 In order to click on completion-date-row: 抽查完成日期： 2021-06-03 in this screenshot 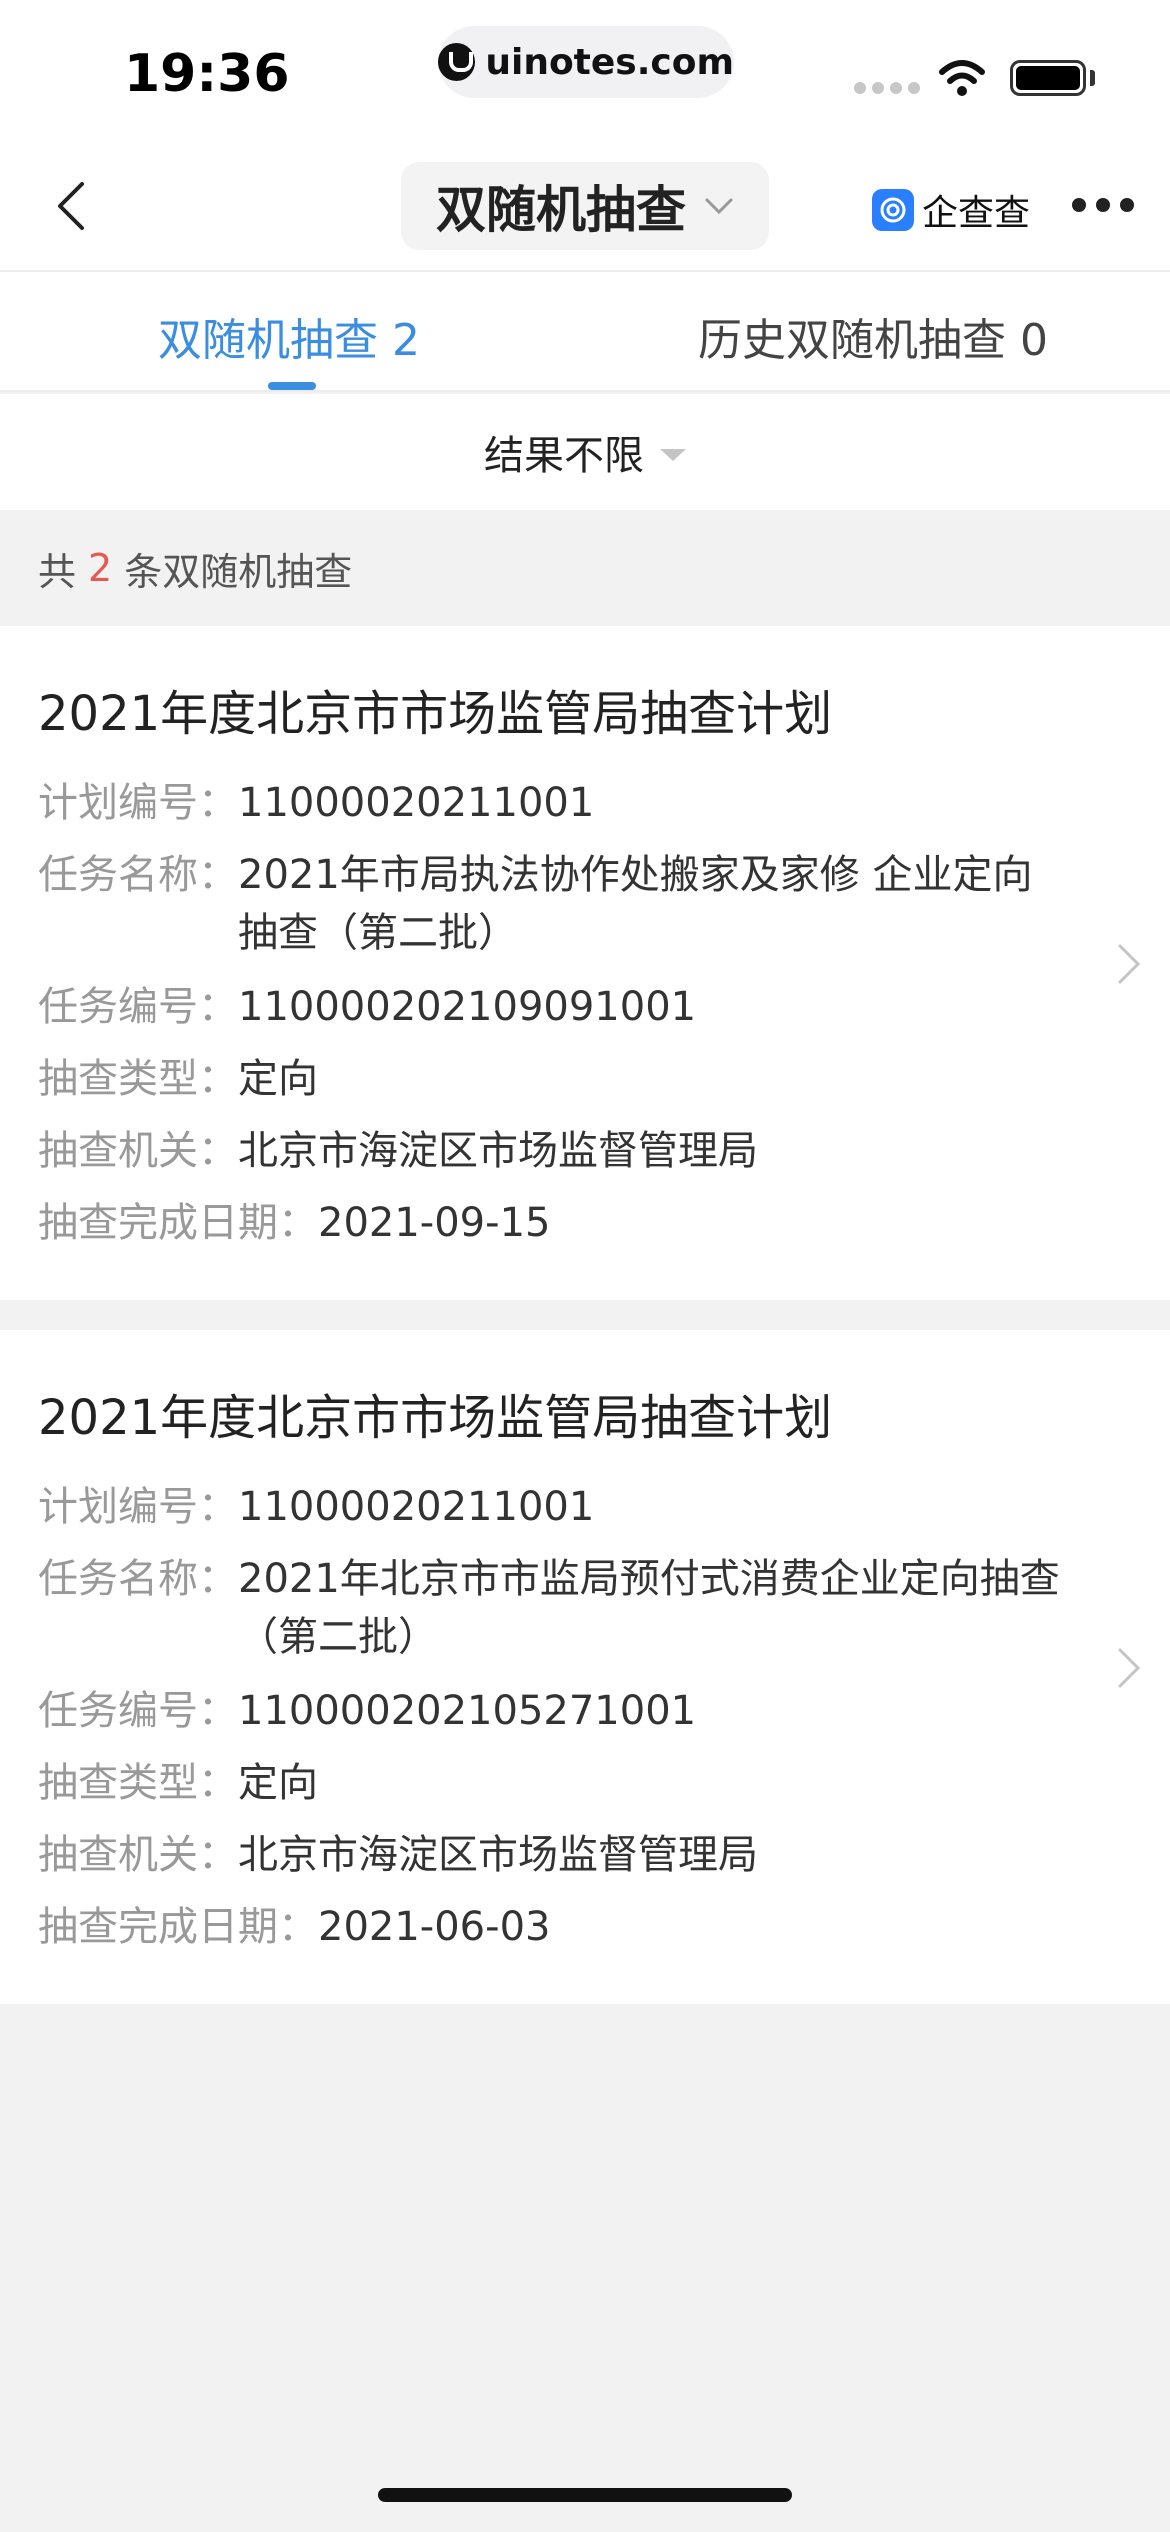, I will do `click(294, 1927)`.